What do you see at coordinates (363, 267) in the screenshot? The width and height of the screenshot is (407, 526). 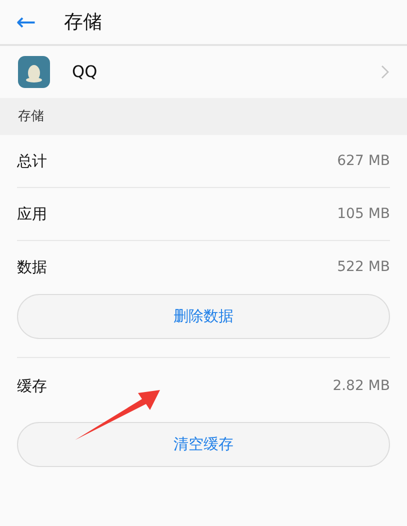 I see `row-value: 522 MB` at bounding box center [363, 267].